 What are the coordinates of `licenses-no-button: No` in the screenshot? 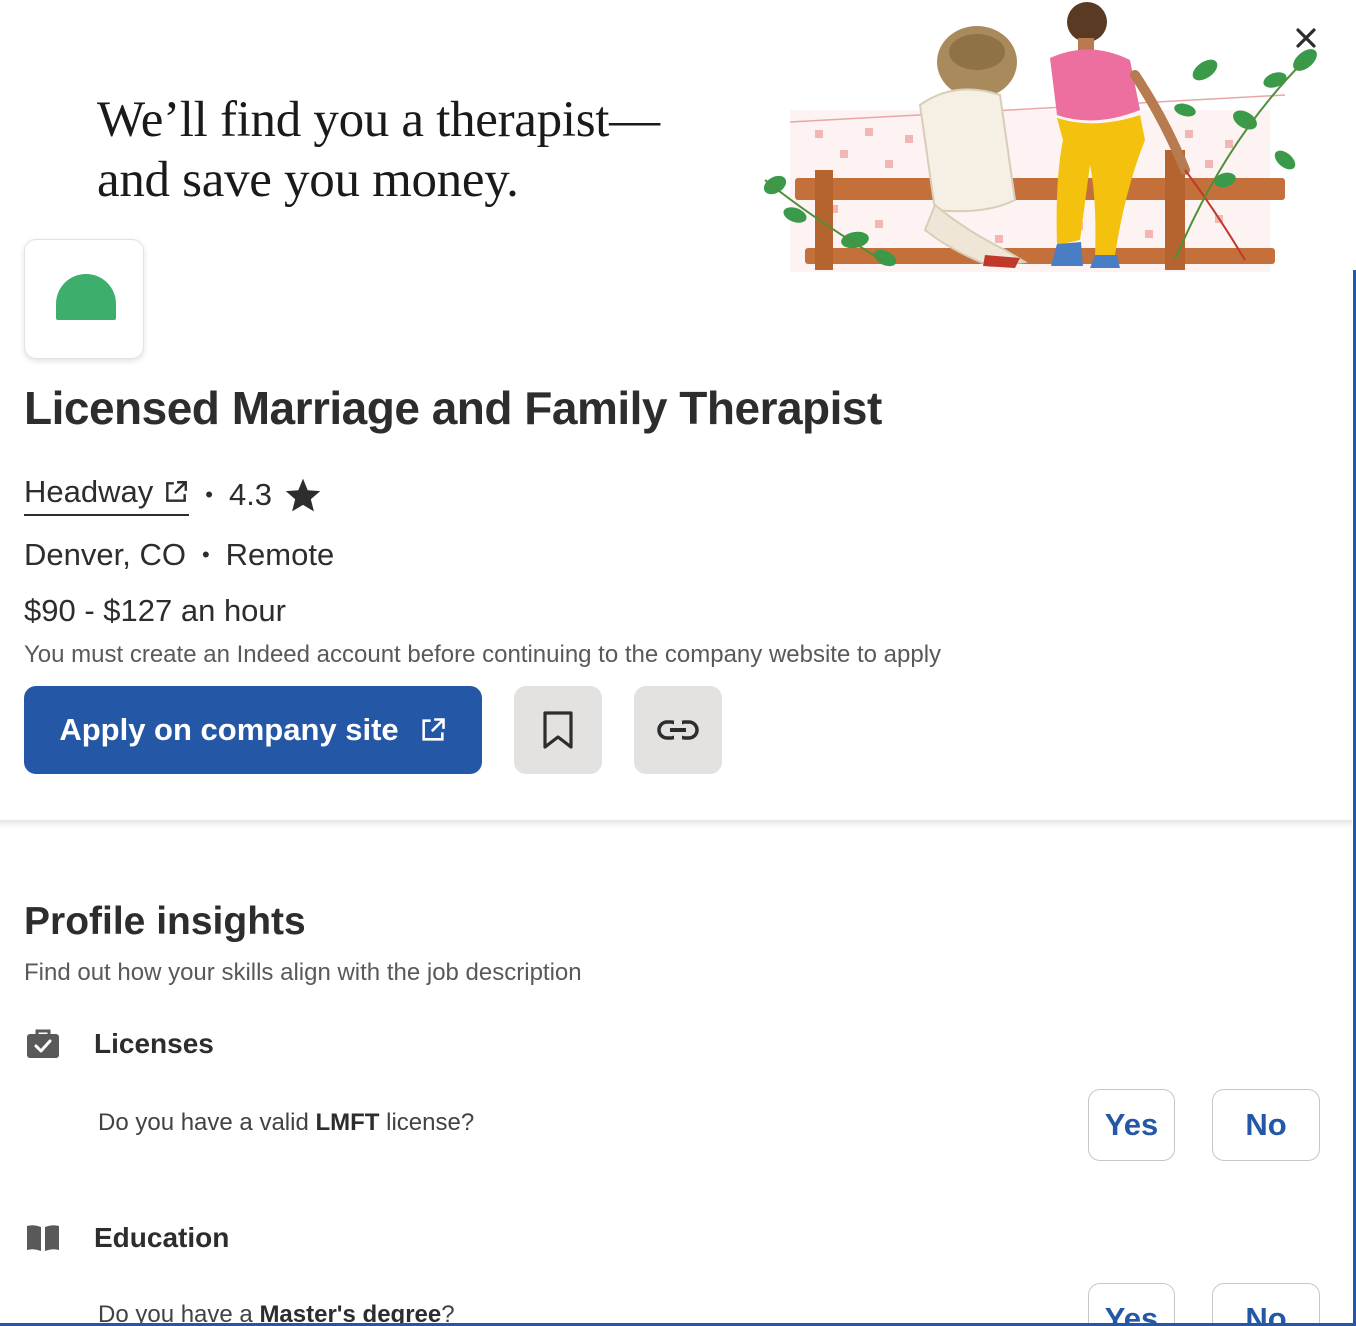 It's located at (1266, 1125).